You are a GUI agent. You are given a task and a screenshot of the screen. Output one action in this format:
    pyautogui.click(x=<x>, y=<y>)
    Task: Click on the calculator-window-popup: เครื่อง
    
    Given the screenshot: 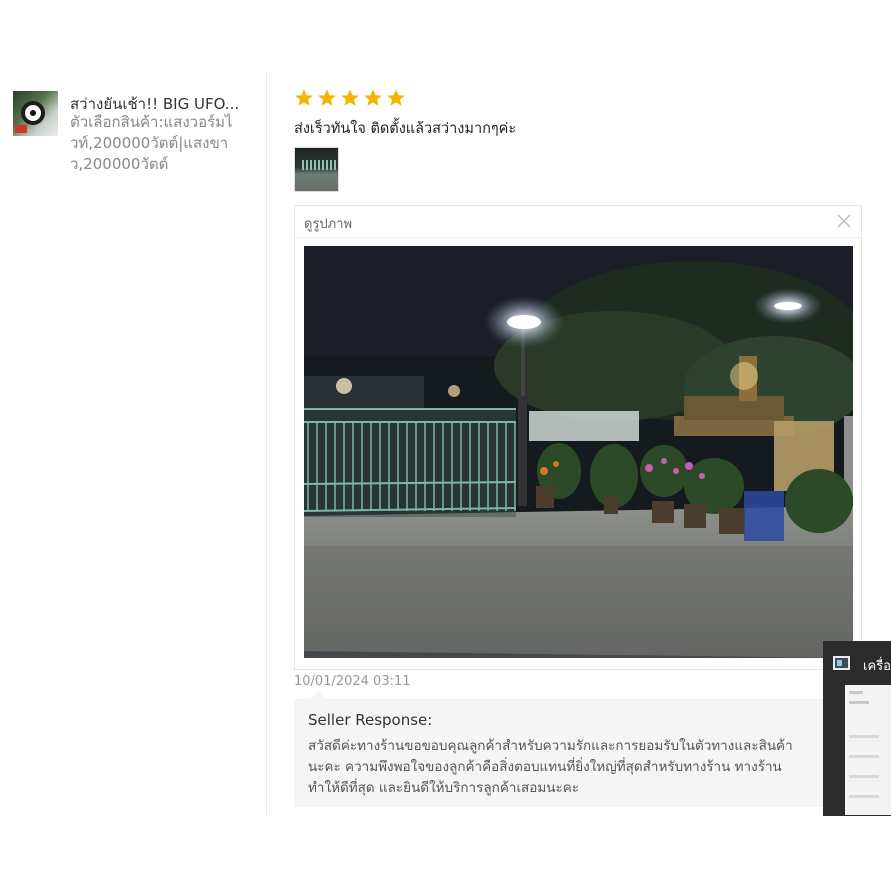 What is the action you would take?
    pyautogui.click(x=857, y=728)
    